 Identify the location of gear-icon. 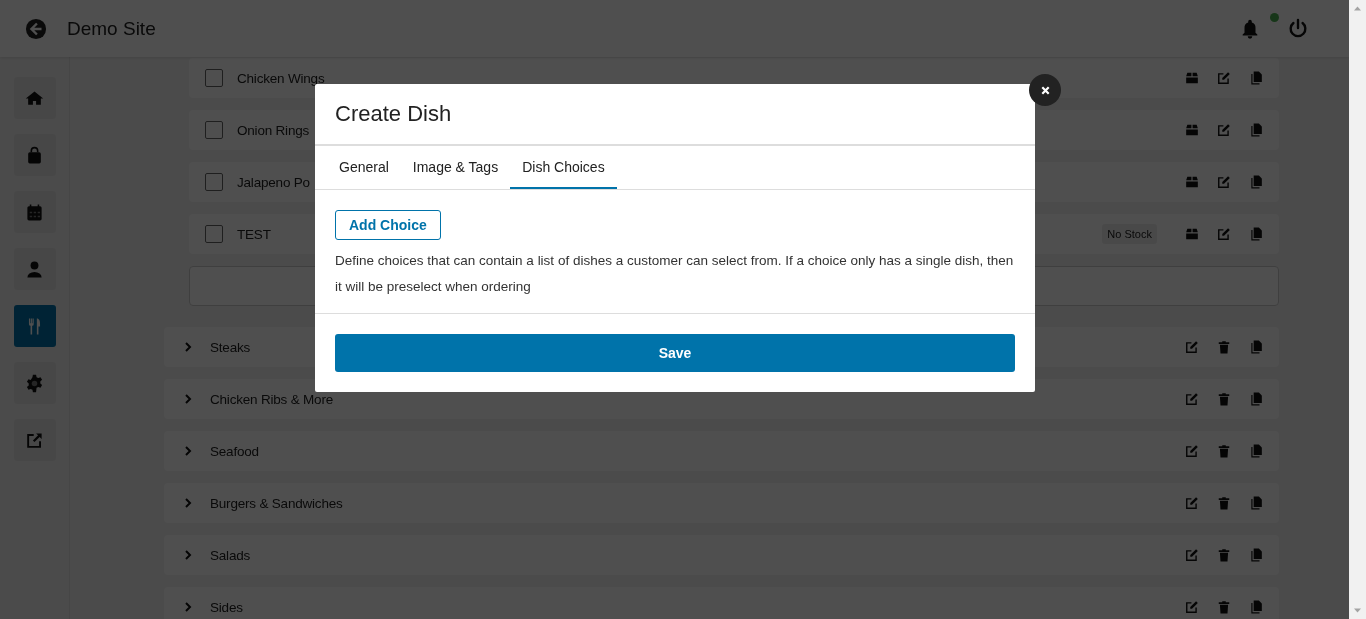
(34, 383).